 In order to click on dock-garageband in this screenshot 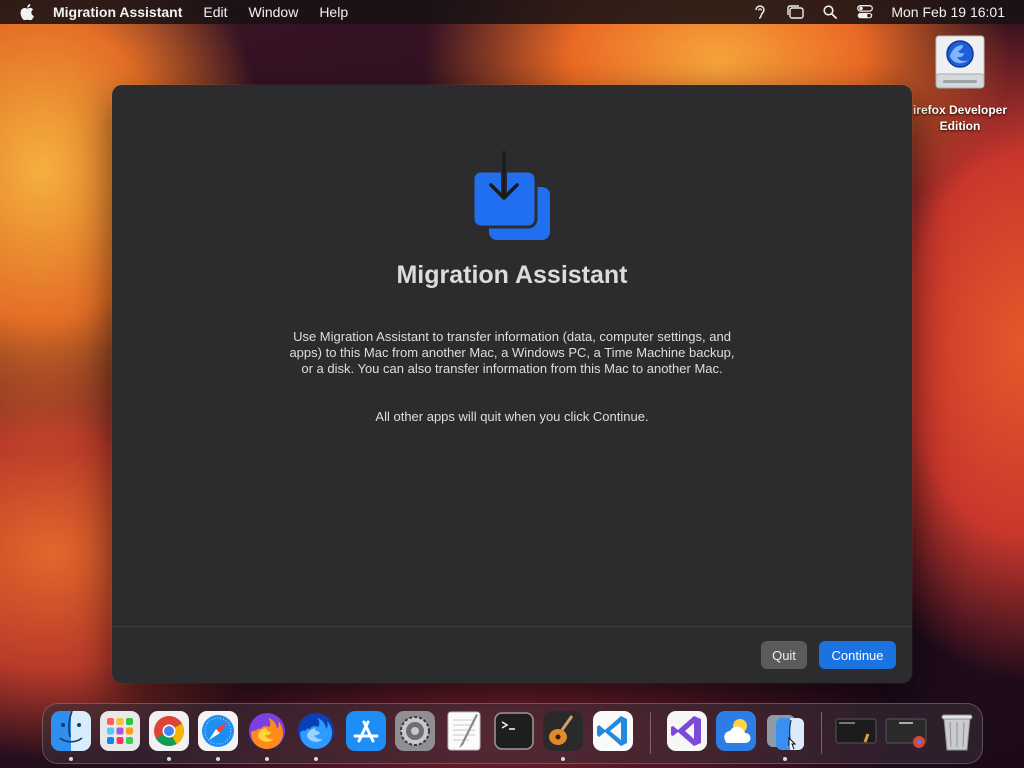, I will do `click(563, 731)`.